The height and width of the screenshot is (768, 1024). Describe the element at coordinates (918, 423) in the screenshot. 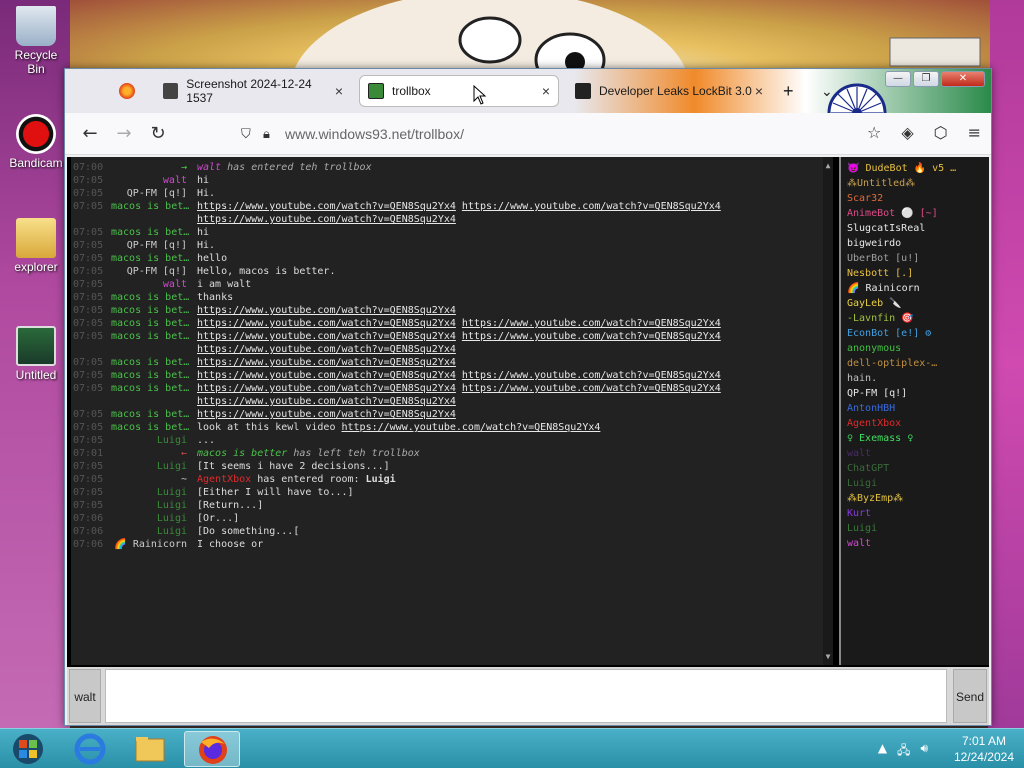

I see `user-list-item: AgentXbox` at that location.